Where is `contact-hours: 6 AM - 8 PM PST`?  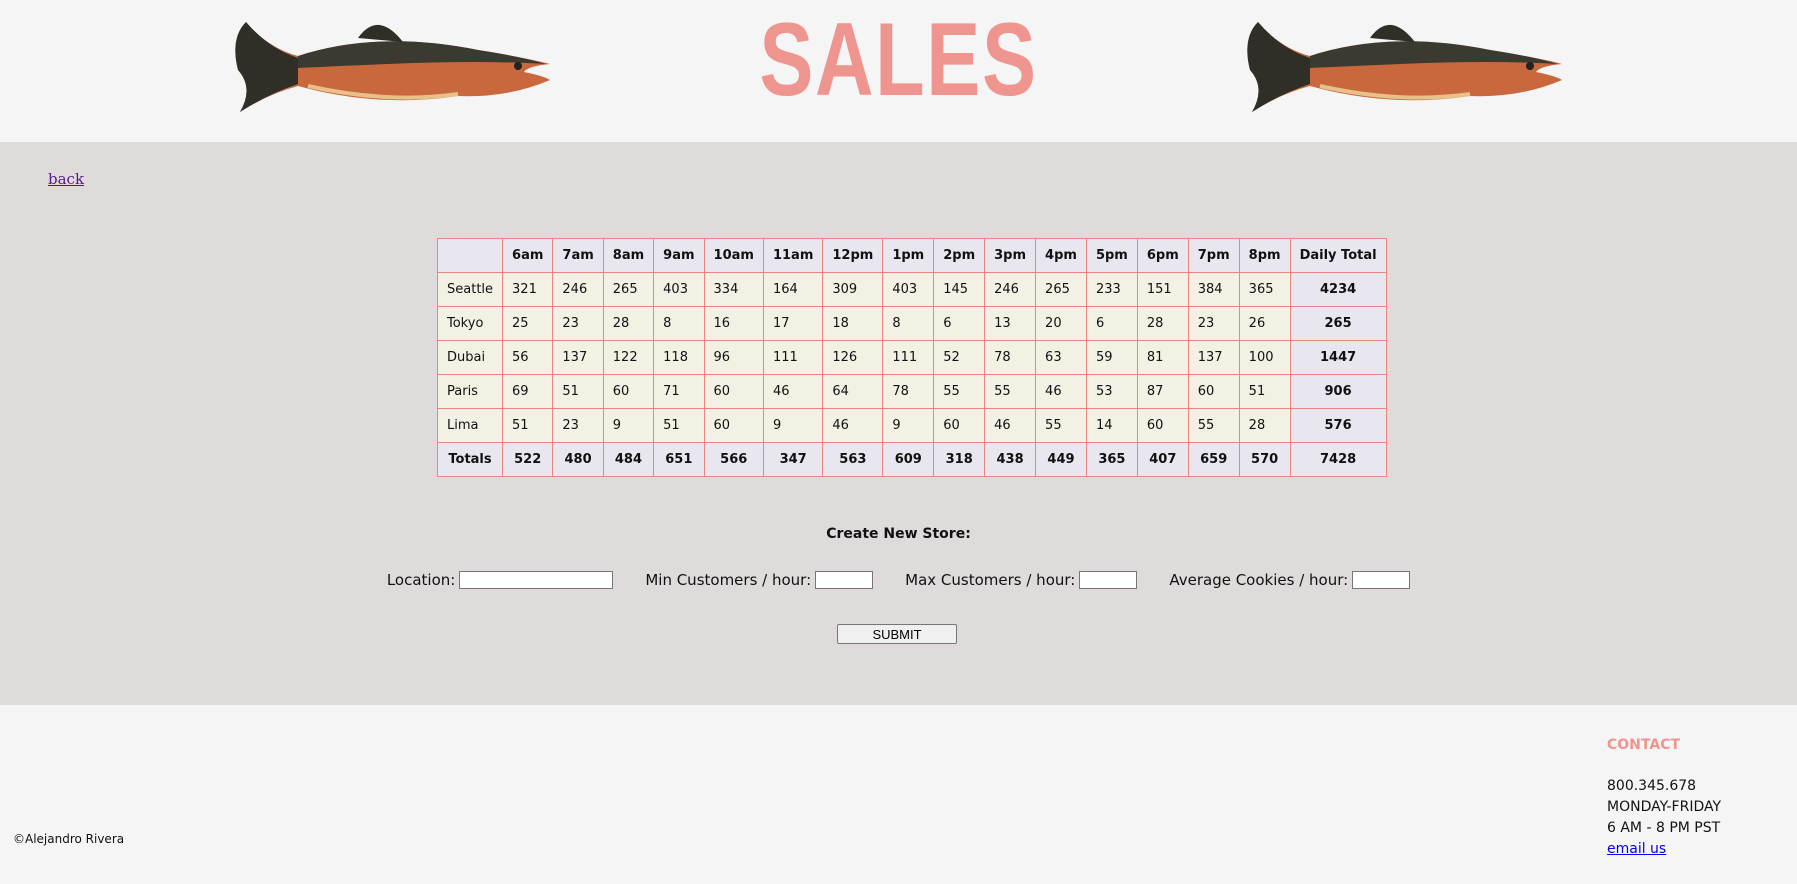
contact-hours: 6 AM - 8 PM PST is located at coordinates (1664, 828).